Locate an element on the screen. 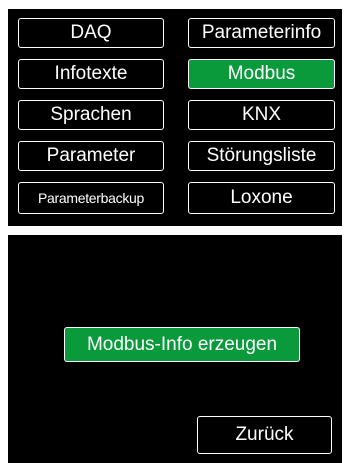 Image resolution: width=344 pixels, height=463 pixels. menu-button-knx: KNX is located at coordinates (261, 115).